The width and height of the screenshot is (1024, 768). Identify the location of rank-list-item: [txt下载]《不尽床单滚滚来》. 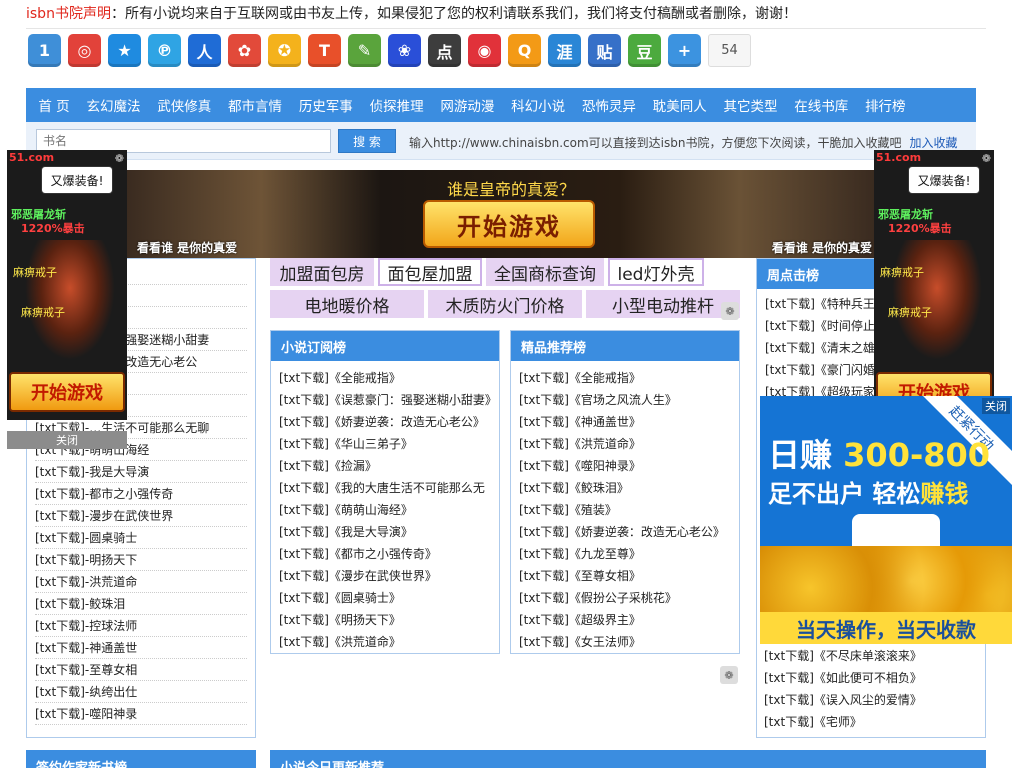
(871, 656).